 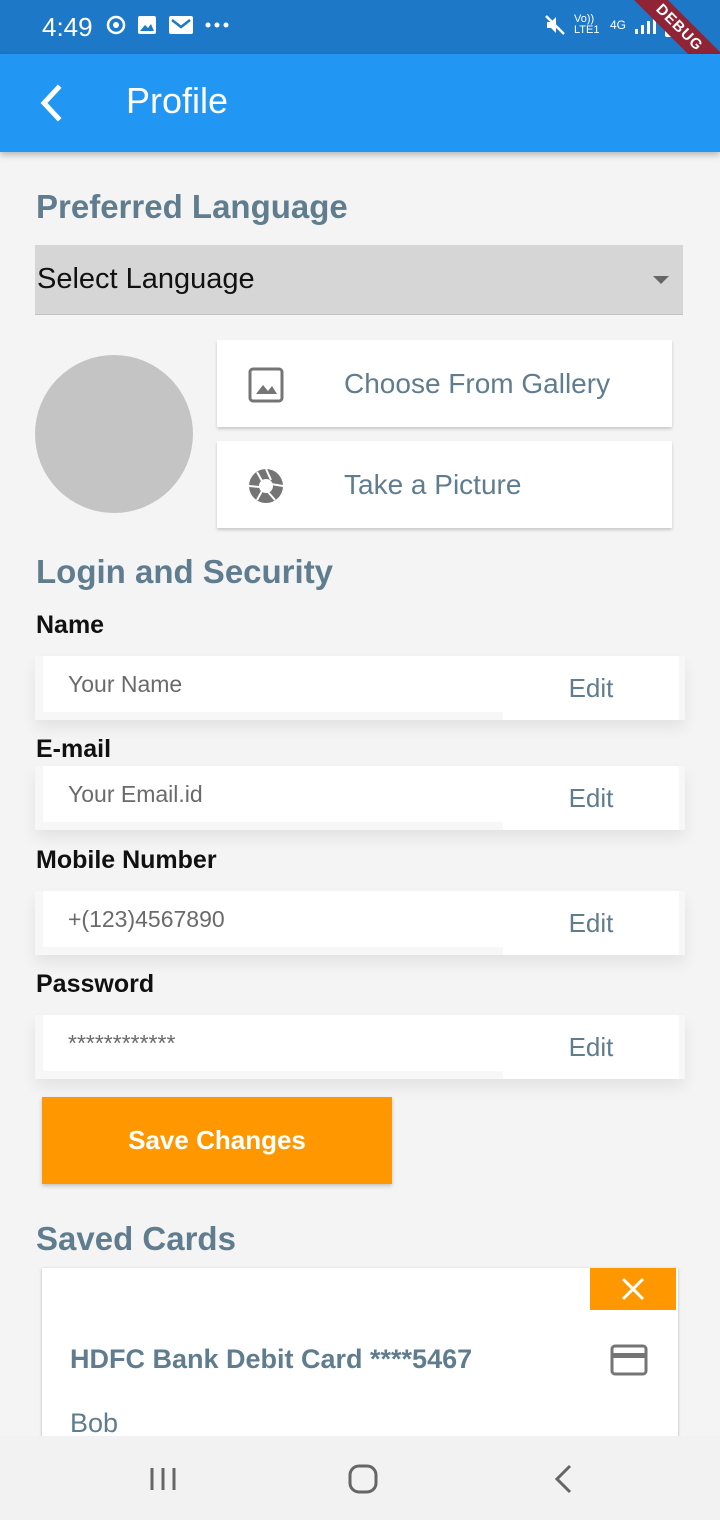 I want to click on name-label: Name, so click(x=70, y=625).